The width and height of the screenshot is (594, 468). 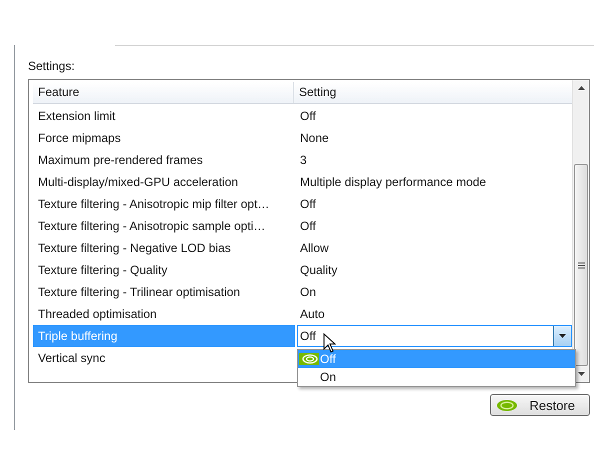 What do you see at coordinates (163, 92) in the screenshot?
I see `column-header: Feature` at bounding box center [163, 92].